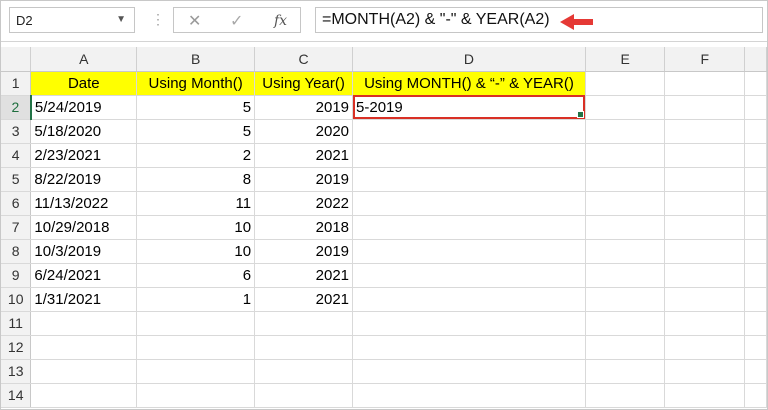 The height and width of the screenshot is (410, 768). What do you see at coordinates (16, 179) in the screenshot?
I see `row-header: 5` at bounding box center [16, 179].